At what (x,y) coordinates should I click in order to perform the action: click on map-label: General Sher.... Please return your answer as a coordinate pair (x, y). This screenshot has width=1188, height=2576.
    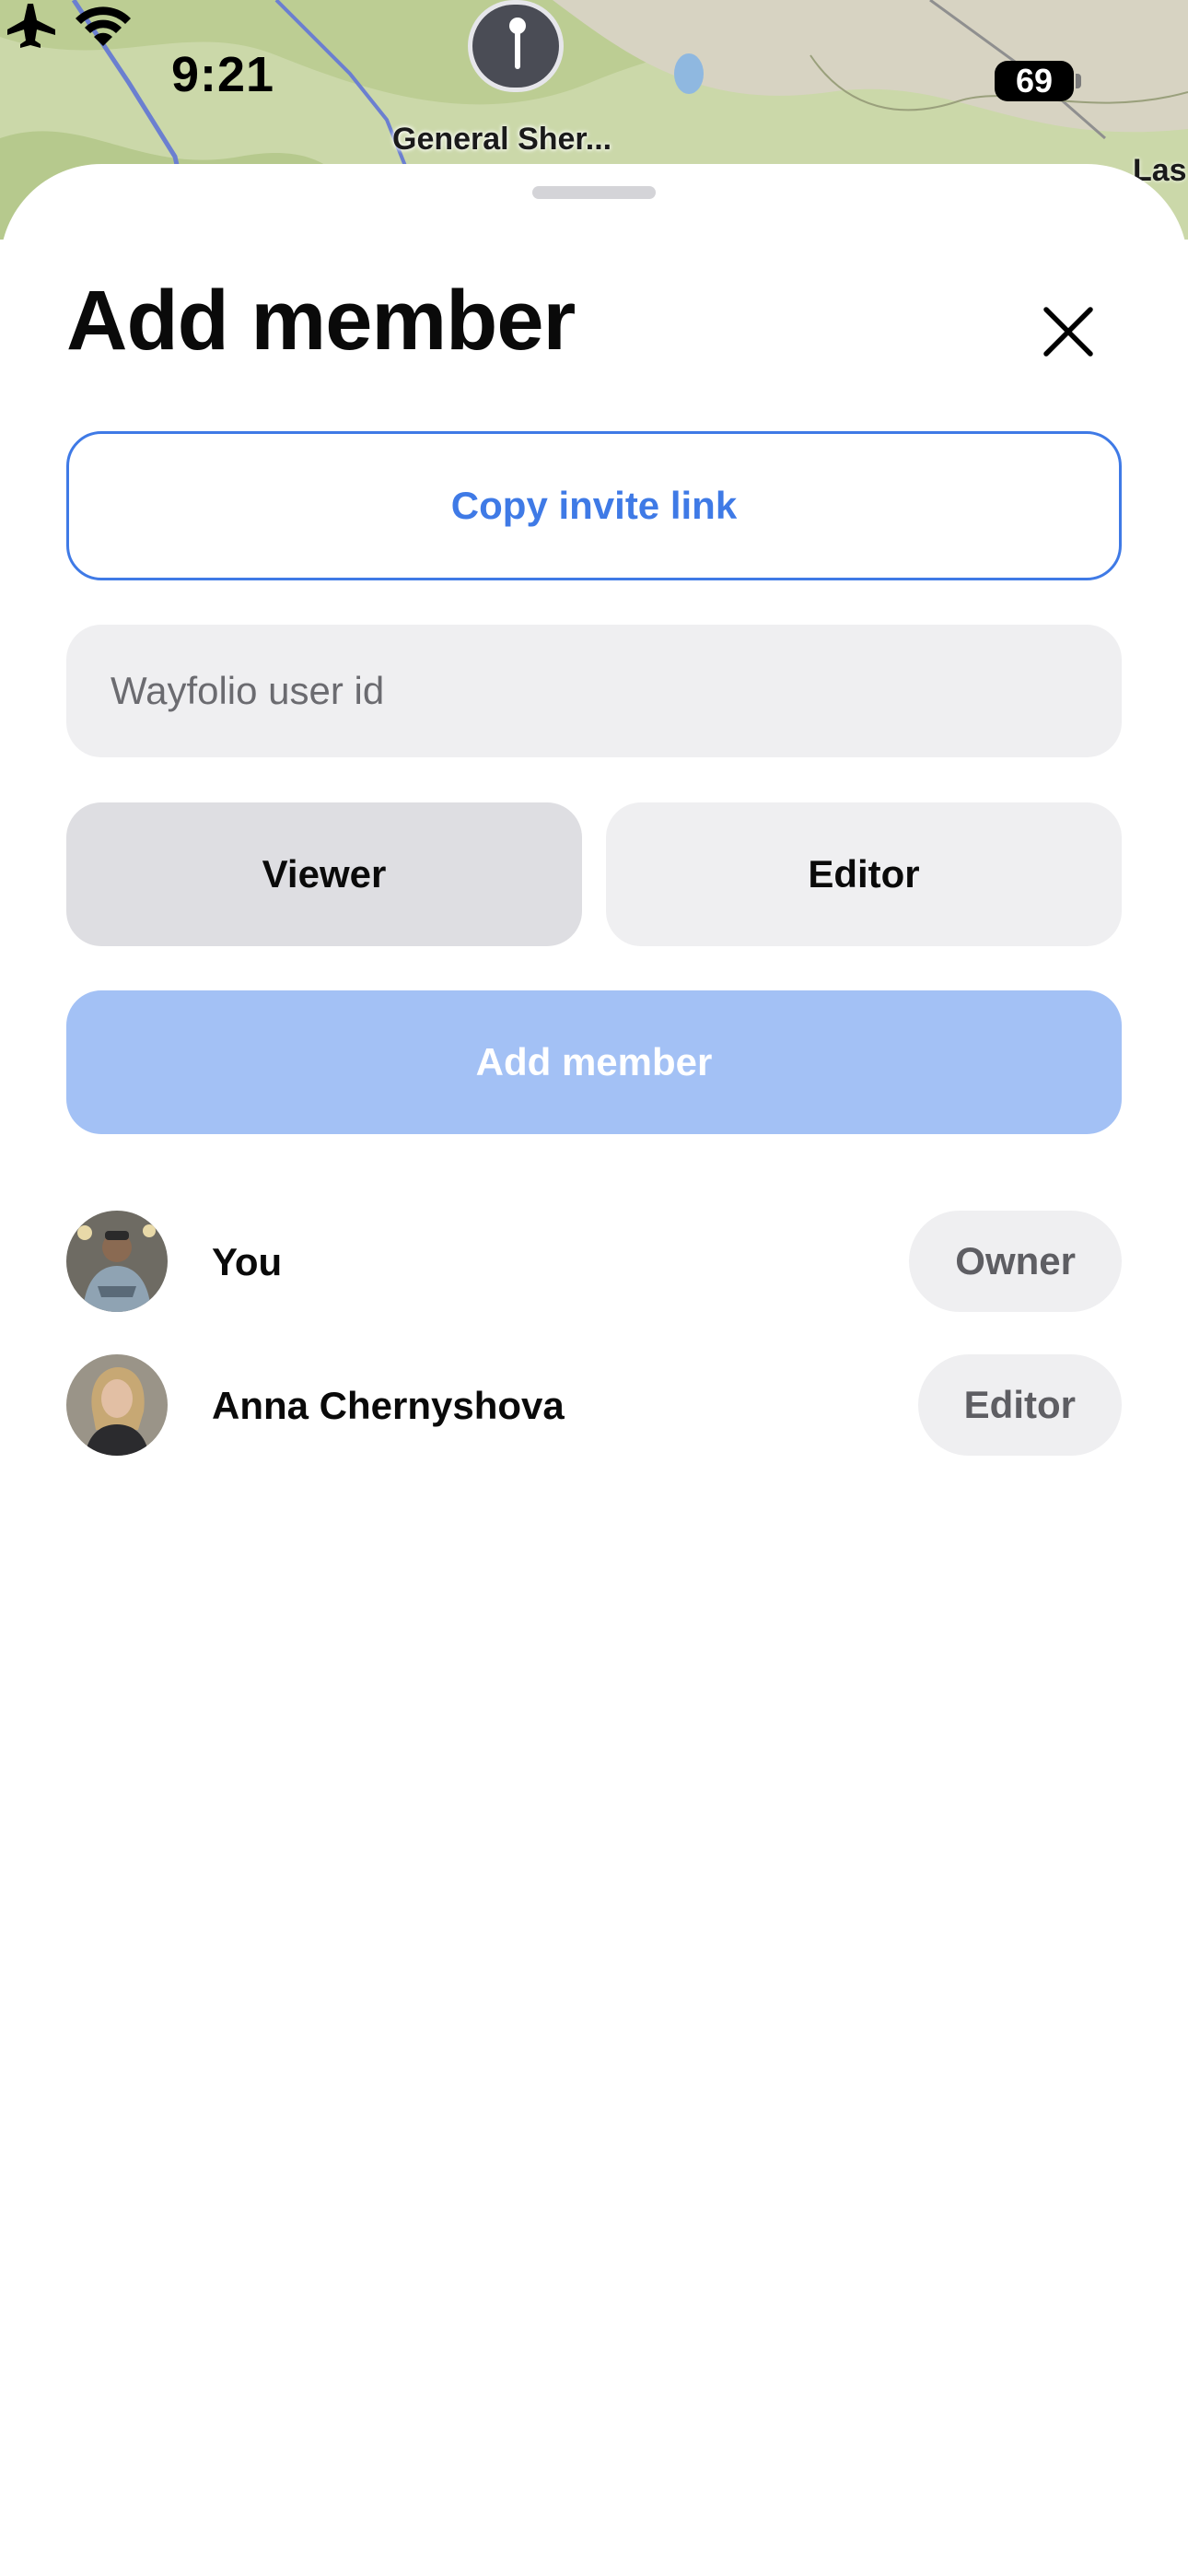
    Looking at the image, I should click on (502, 139).